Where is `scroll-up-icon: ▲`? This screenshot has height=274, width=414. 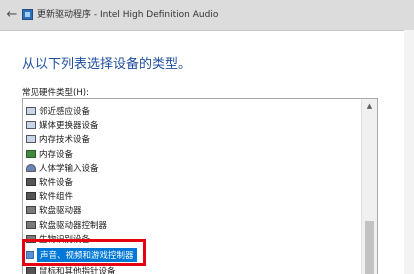
scroll-up-icon: ▲ is located at coordinates (369, 106).